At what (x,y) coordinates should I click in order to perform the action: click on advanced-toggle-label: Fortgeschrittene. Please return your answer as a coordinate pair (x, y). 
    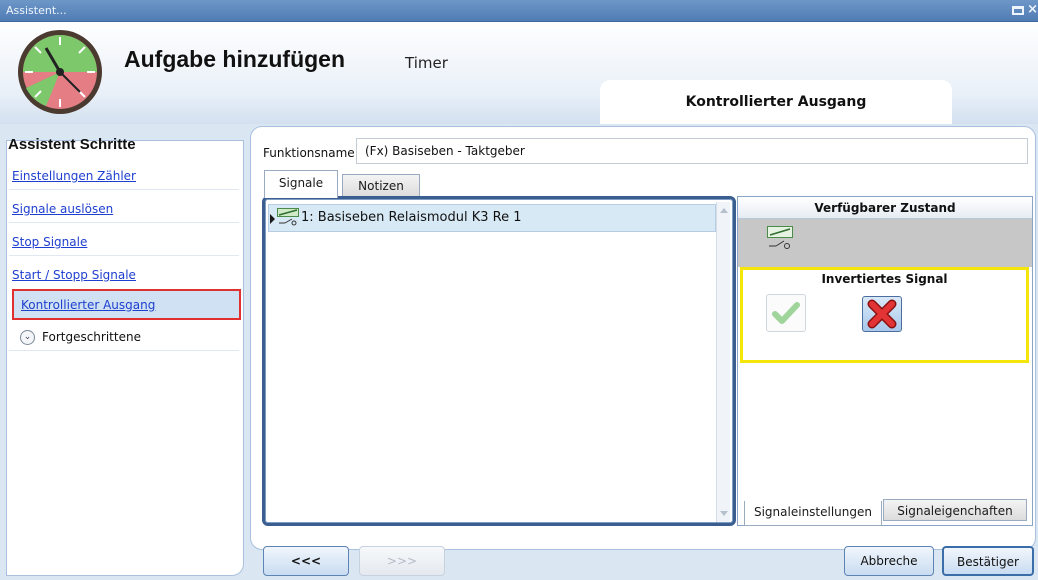
    Looking at the image, I should click on (91, 337).